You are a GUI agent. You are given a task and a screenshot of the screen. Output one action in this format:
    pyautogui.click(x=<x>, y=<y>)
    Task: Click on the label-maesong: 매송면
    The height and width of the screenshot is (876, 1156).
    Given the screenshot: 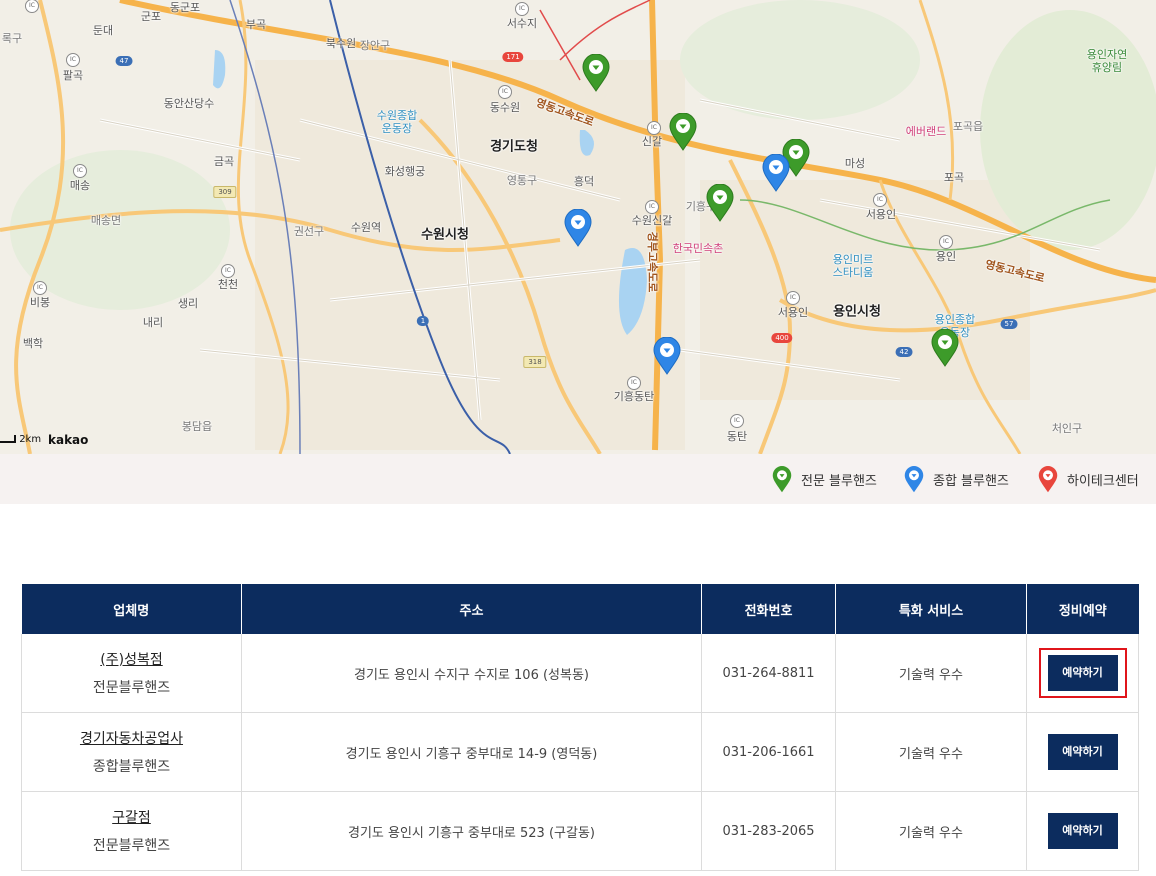 What is the action you would take?
    pyautogui.click(x=106, y=220)
    